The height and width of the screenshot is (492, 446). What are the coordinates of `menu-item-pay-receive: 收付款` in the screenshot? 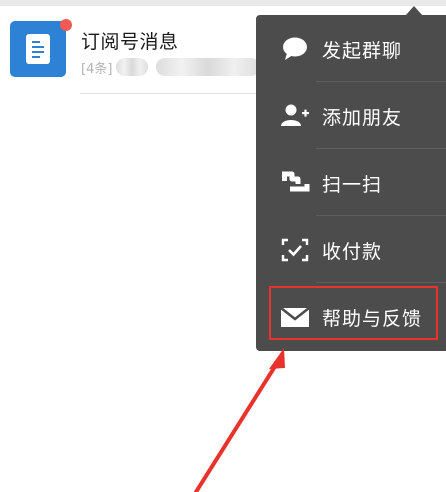 It's located at (351, 249).